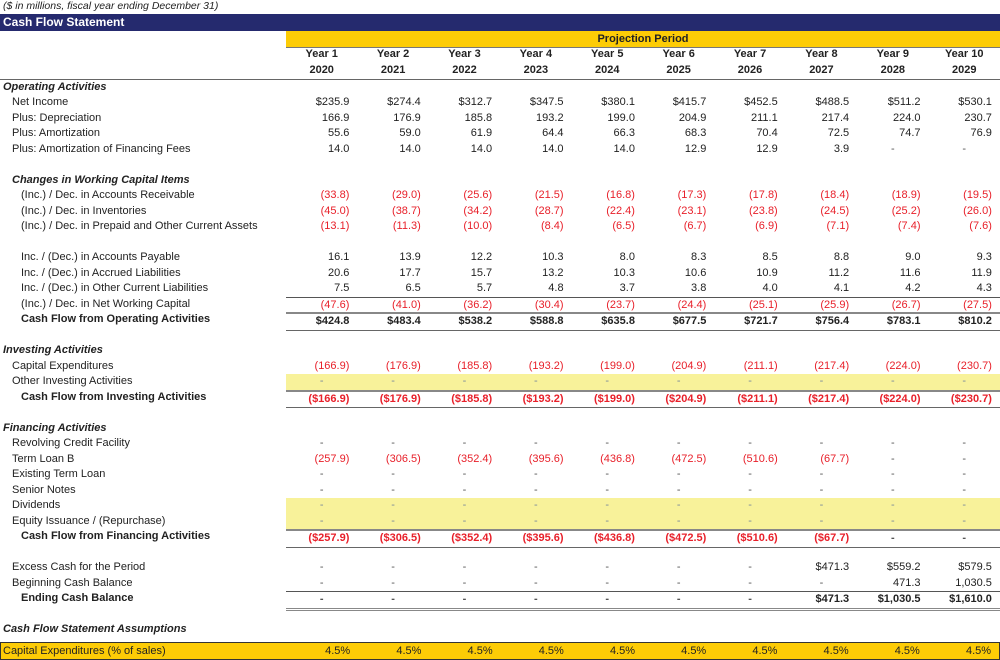 The height and width of the screenshot is (660, 1000). What do you see at coordinates (692, 195) in the screenshot?
I see `value-cell: (17.3)` at bounding box center [692, 195].